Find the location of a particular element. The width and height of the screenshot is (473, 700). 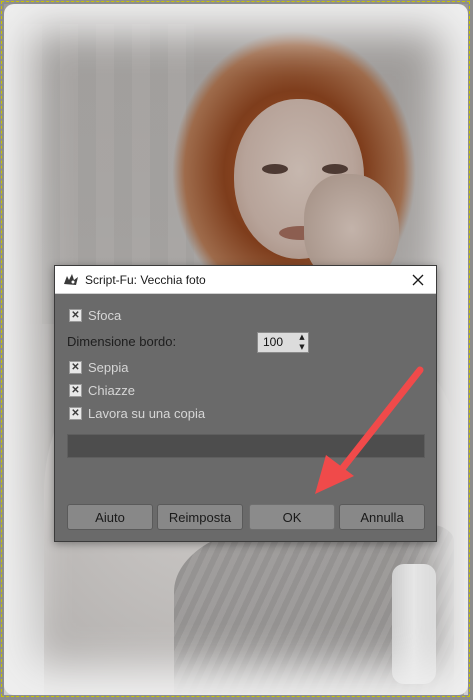

work-on-copy-checkbox-row: ✕ Lavora su una copia is located at coordinates (137, 413).